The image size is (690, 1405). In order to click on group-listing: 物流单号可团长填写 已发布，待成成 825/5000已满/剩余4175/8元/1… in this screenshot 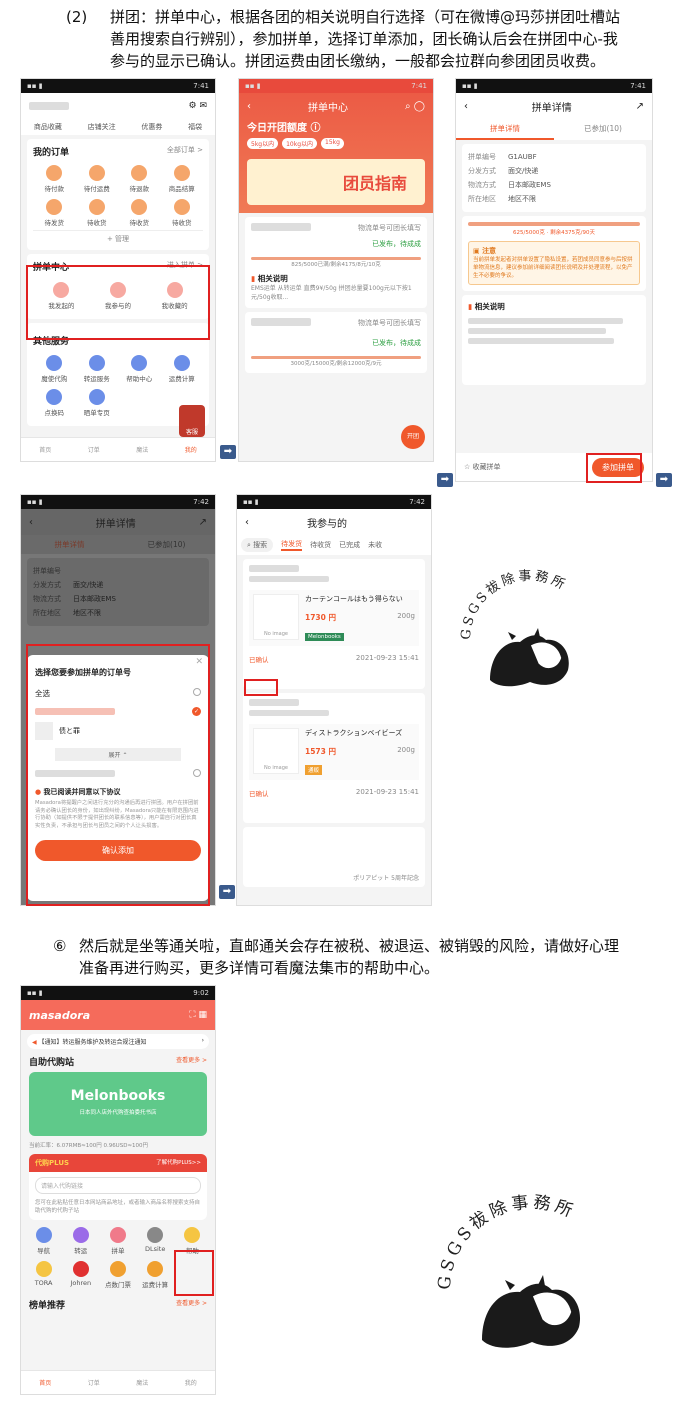, I will do `click(336, 262)`.